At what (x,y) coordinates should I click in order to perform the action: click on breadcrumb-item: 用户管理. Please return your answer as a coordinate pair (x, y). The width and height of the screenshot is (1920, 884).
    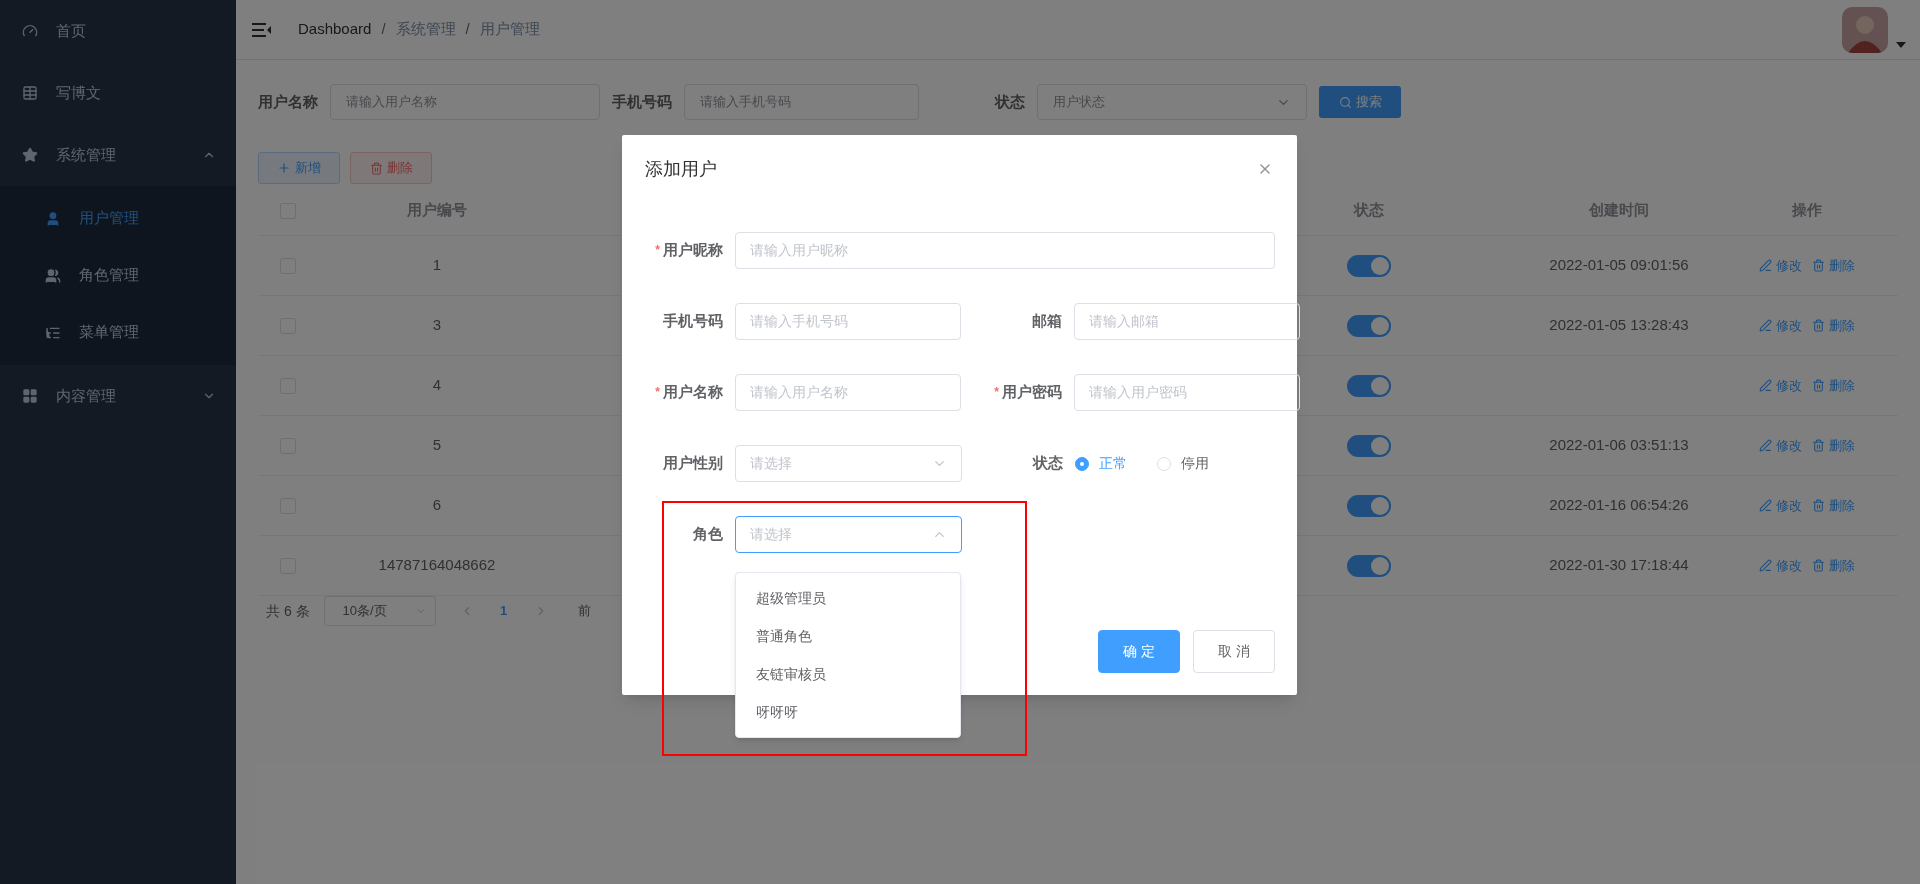
    Looking at the image, I should click on (509, 29).